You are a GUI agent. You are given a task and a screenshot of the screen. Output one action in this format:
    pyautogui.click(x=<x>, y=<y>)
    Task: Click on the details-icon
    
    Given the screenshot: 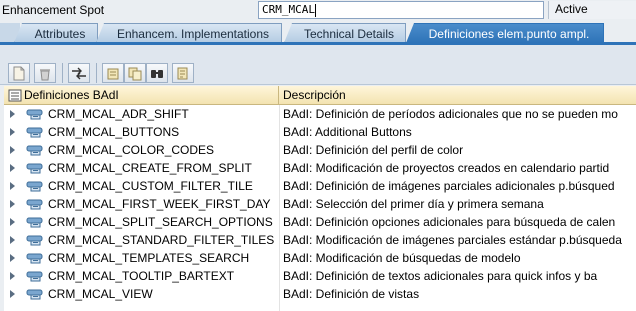 What is the action you would take?
    pyautogui.click(x=113, y=73)
    